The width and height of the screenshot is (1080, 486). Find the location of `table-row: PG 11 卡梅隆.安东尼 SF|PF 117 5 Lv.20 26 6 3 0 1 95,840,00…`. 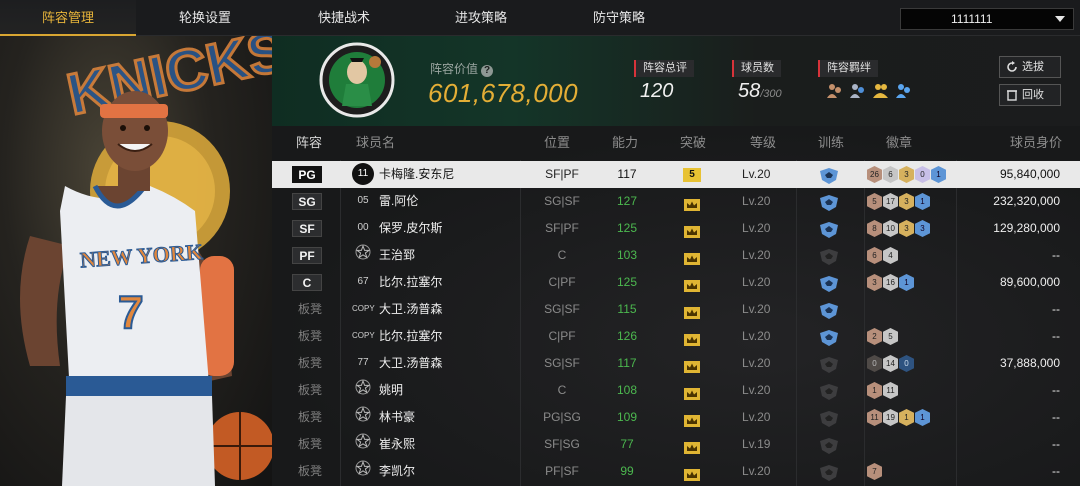

table-row: PG 11 卡梅隆.安东尼 SF|PF 117 5 Lv.20 26 6 3 0 1 95,840,00… is located at coordinates (676, 174).